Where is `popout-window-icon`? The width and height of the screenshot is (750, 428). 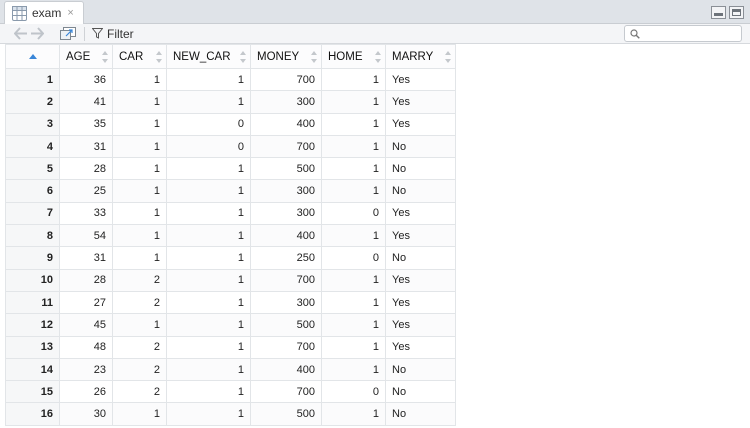
popout-window-icon is located at coordinates (68, 33).